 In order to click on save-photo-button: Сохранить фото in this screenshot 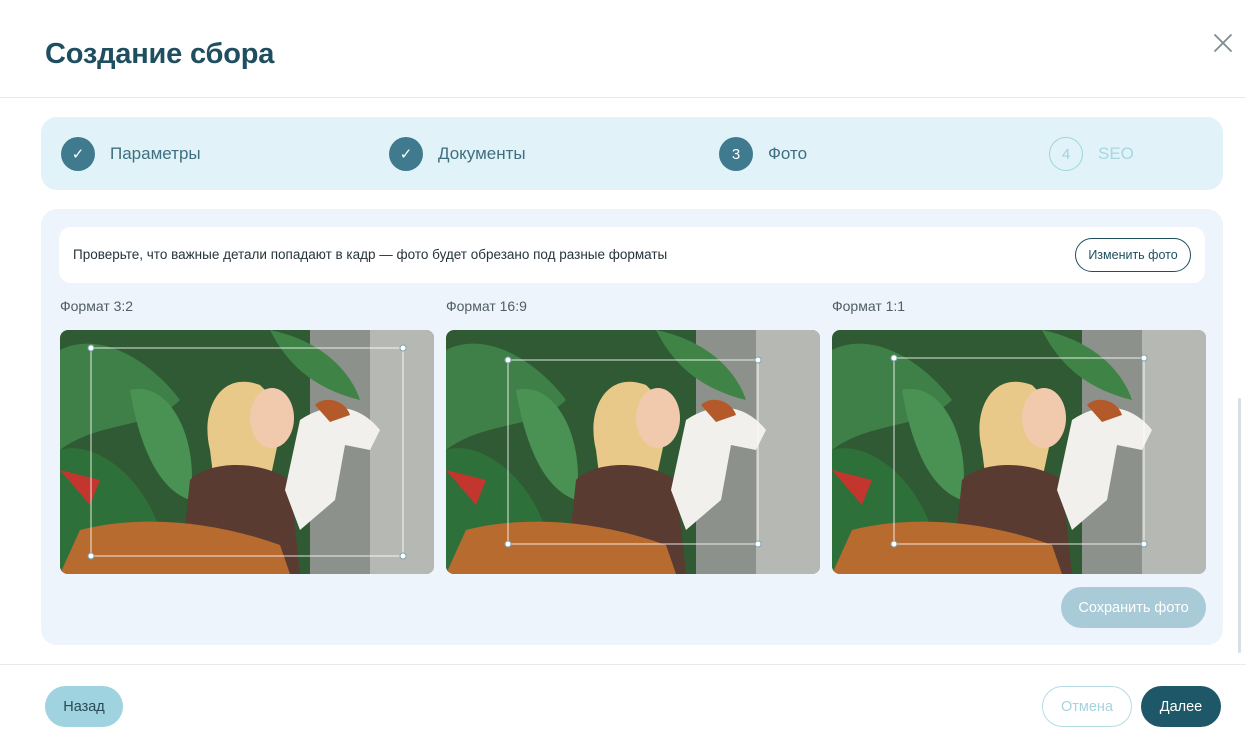, I will do `click(1133, 607)`.